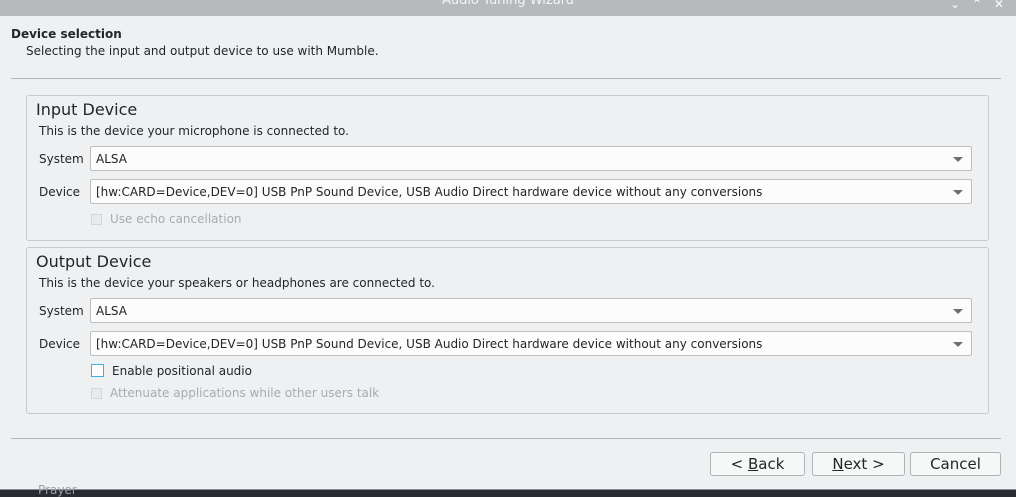 The image size is (1016, 497). I want to click on header-divider, so click(506, 78).